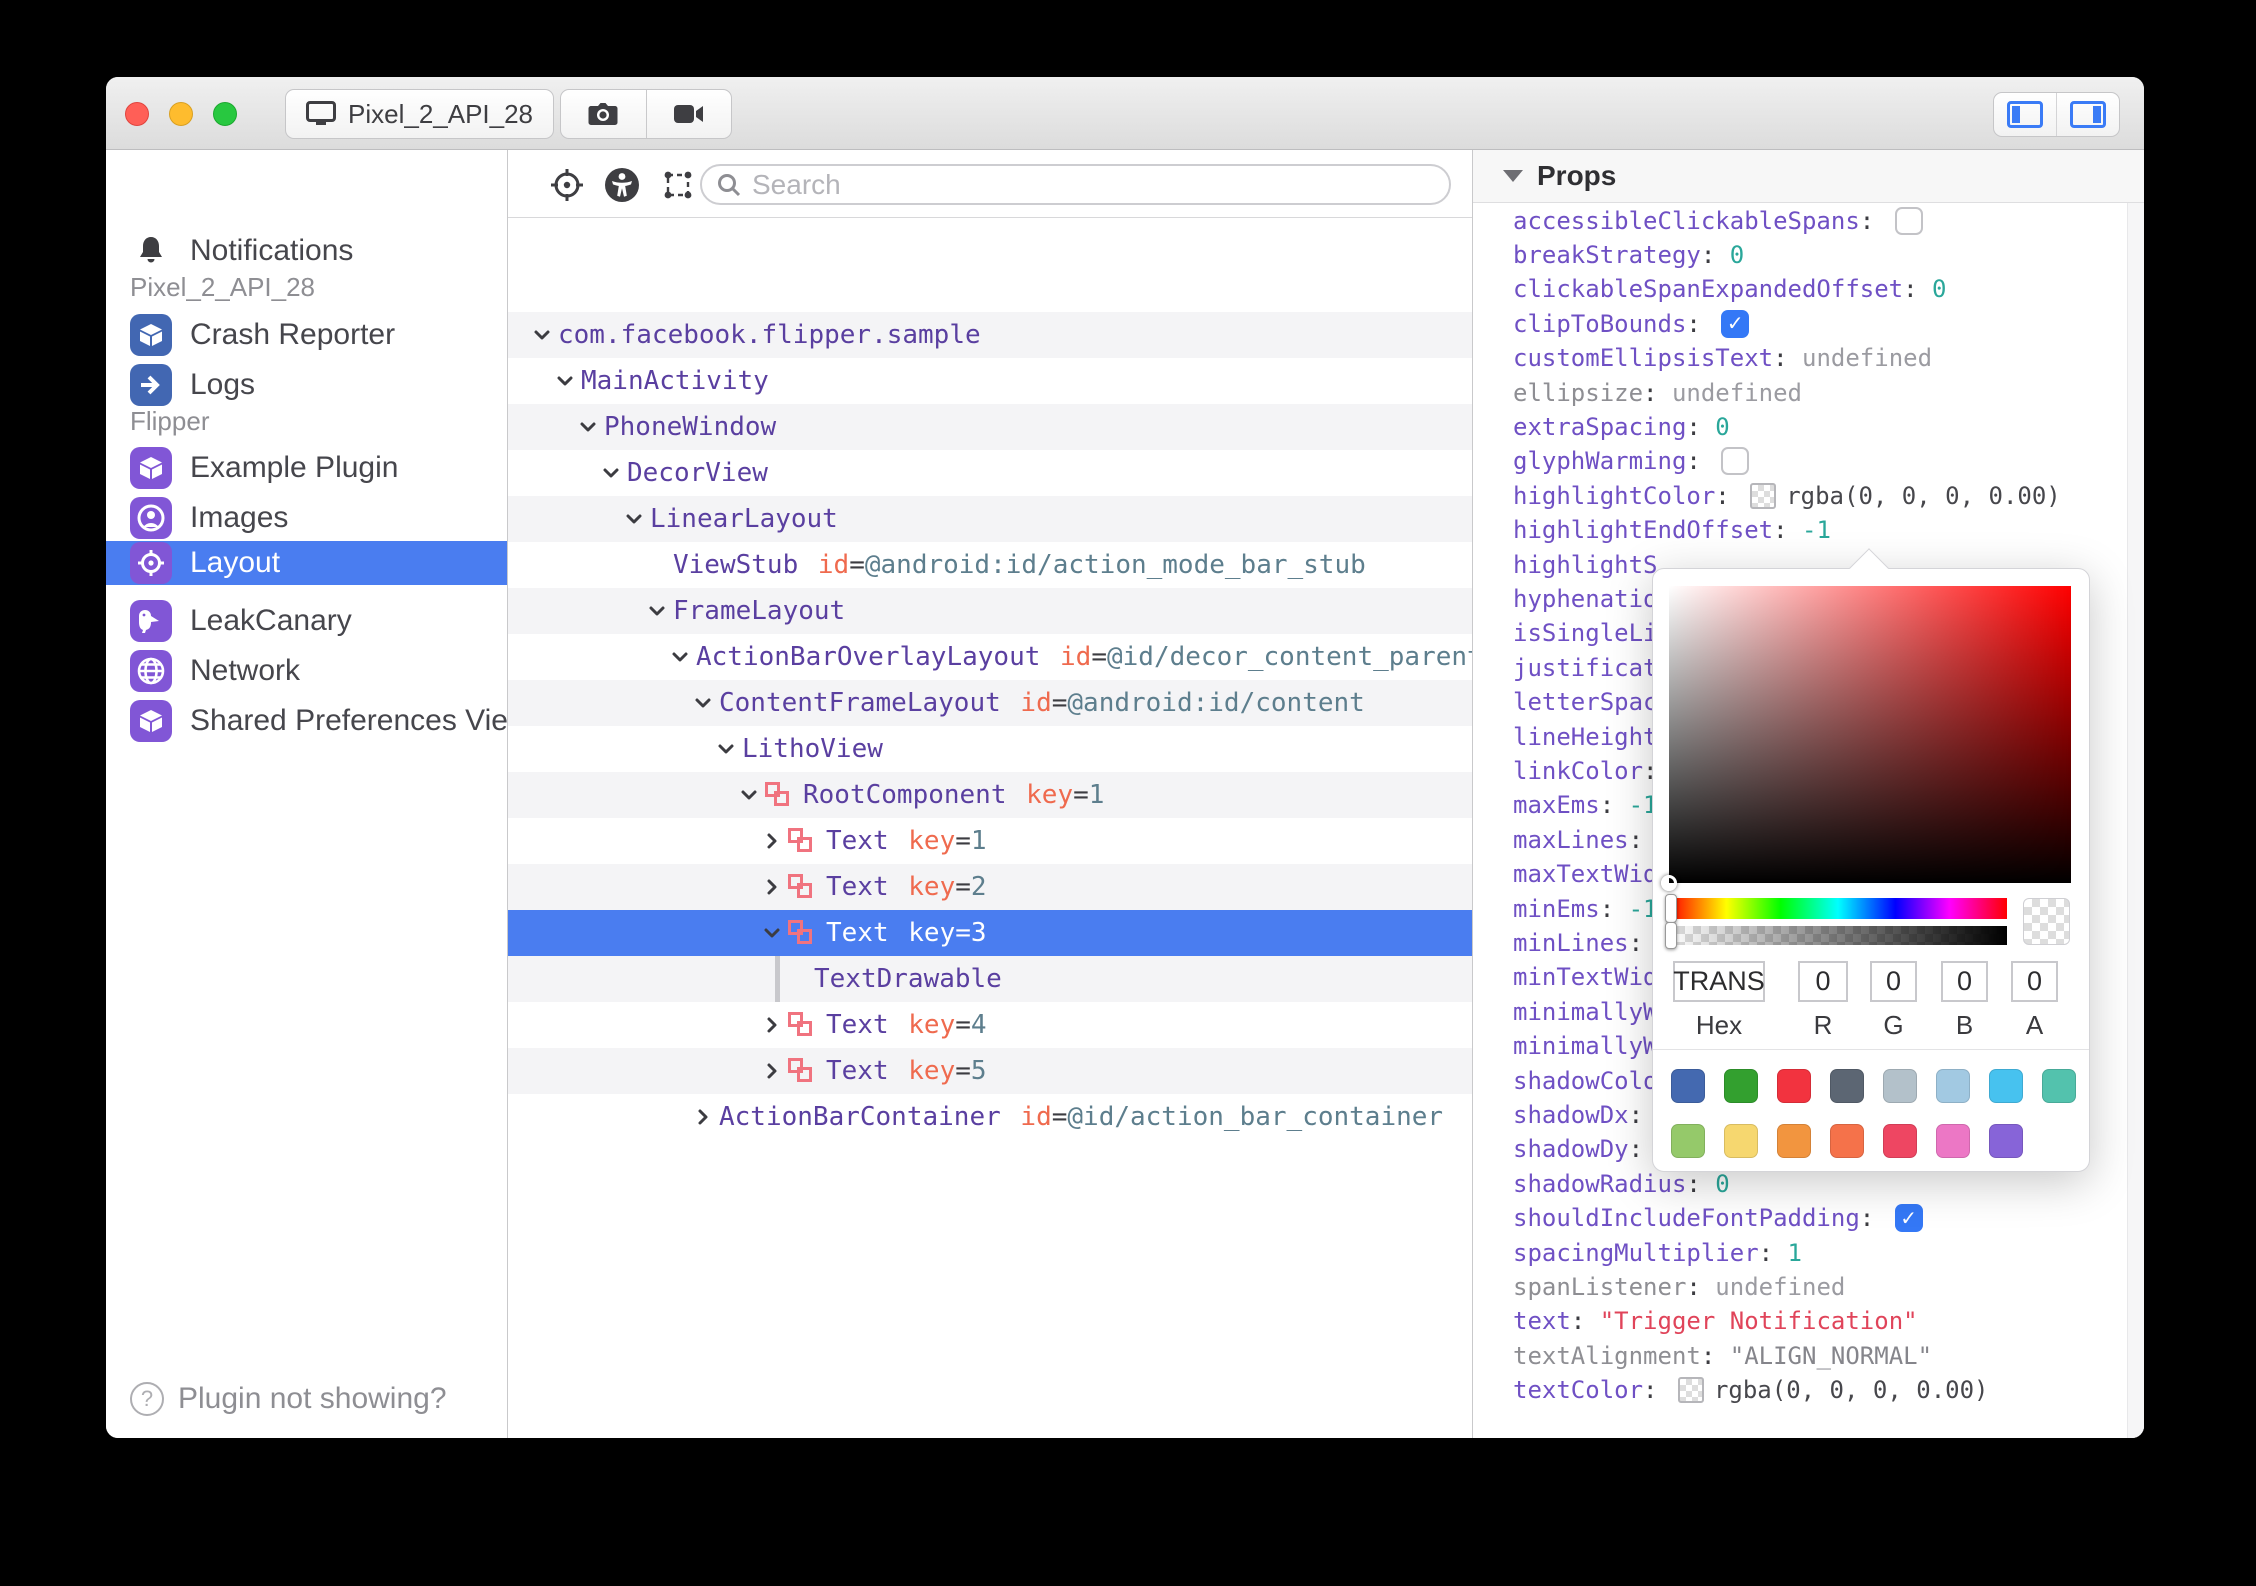 Image resolution: width=2256 pixels, height=1586 pixels. I want to click on tree-node-decorview: DecorView, so click(990, 473).